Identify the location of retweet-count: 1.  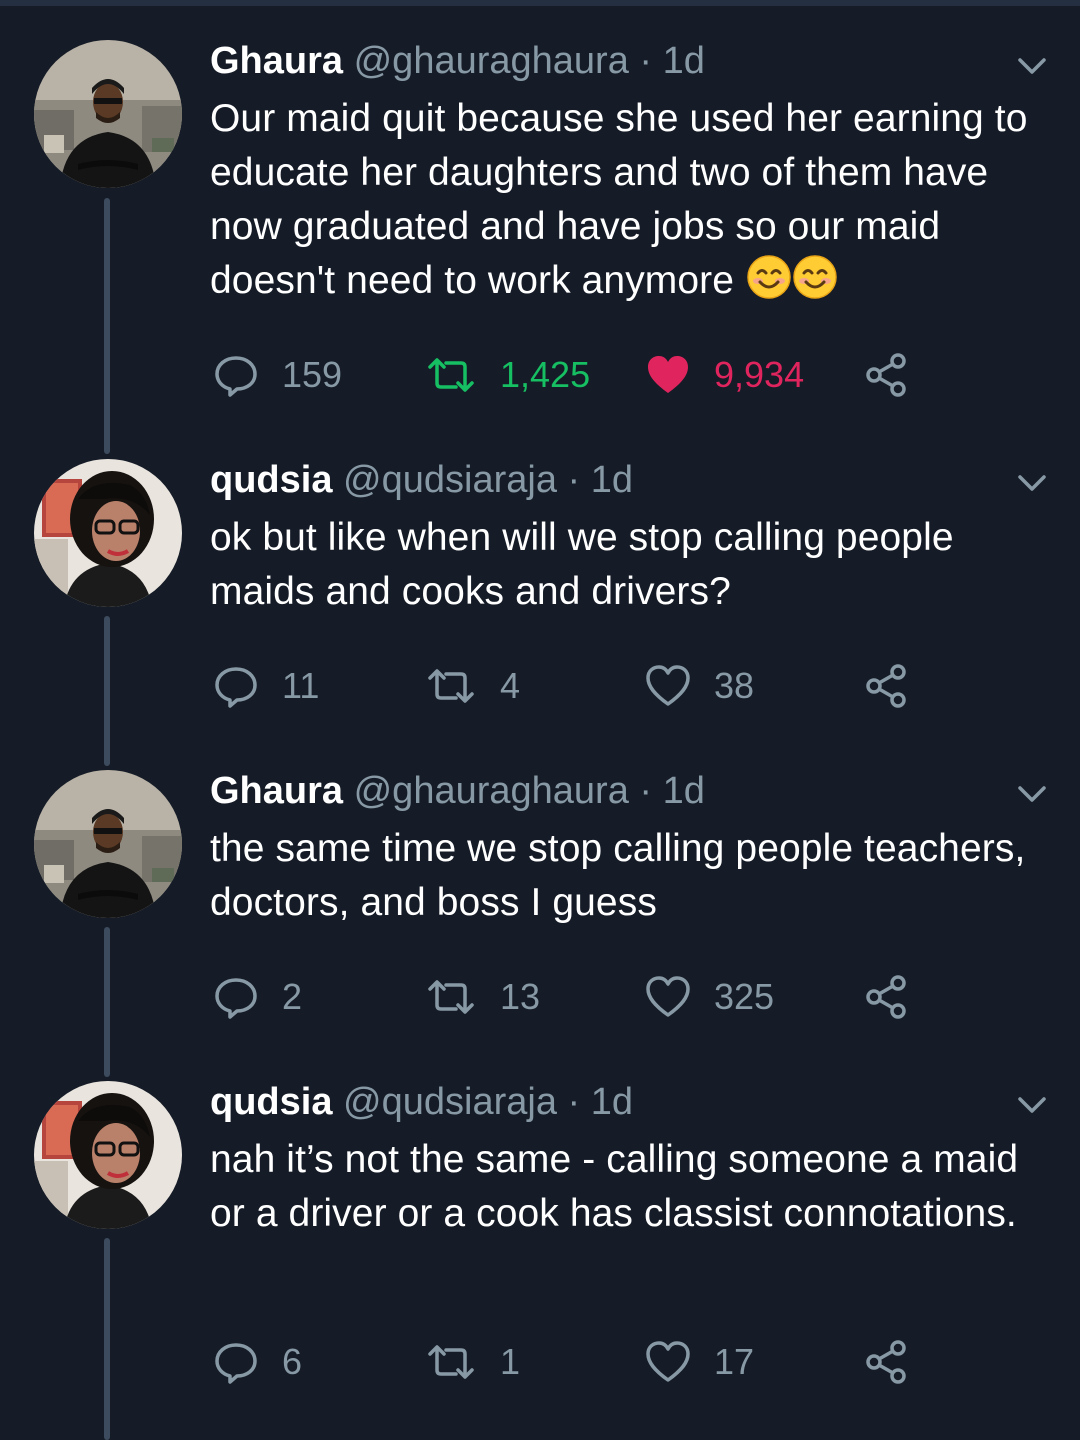
(510, 1361).